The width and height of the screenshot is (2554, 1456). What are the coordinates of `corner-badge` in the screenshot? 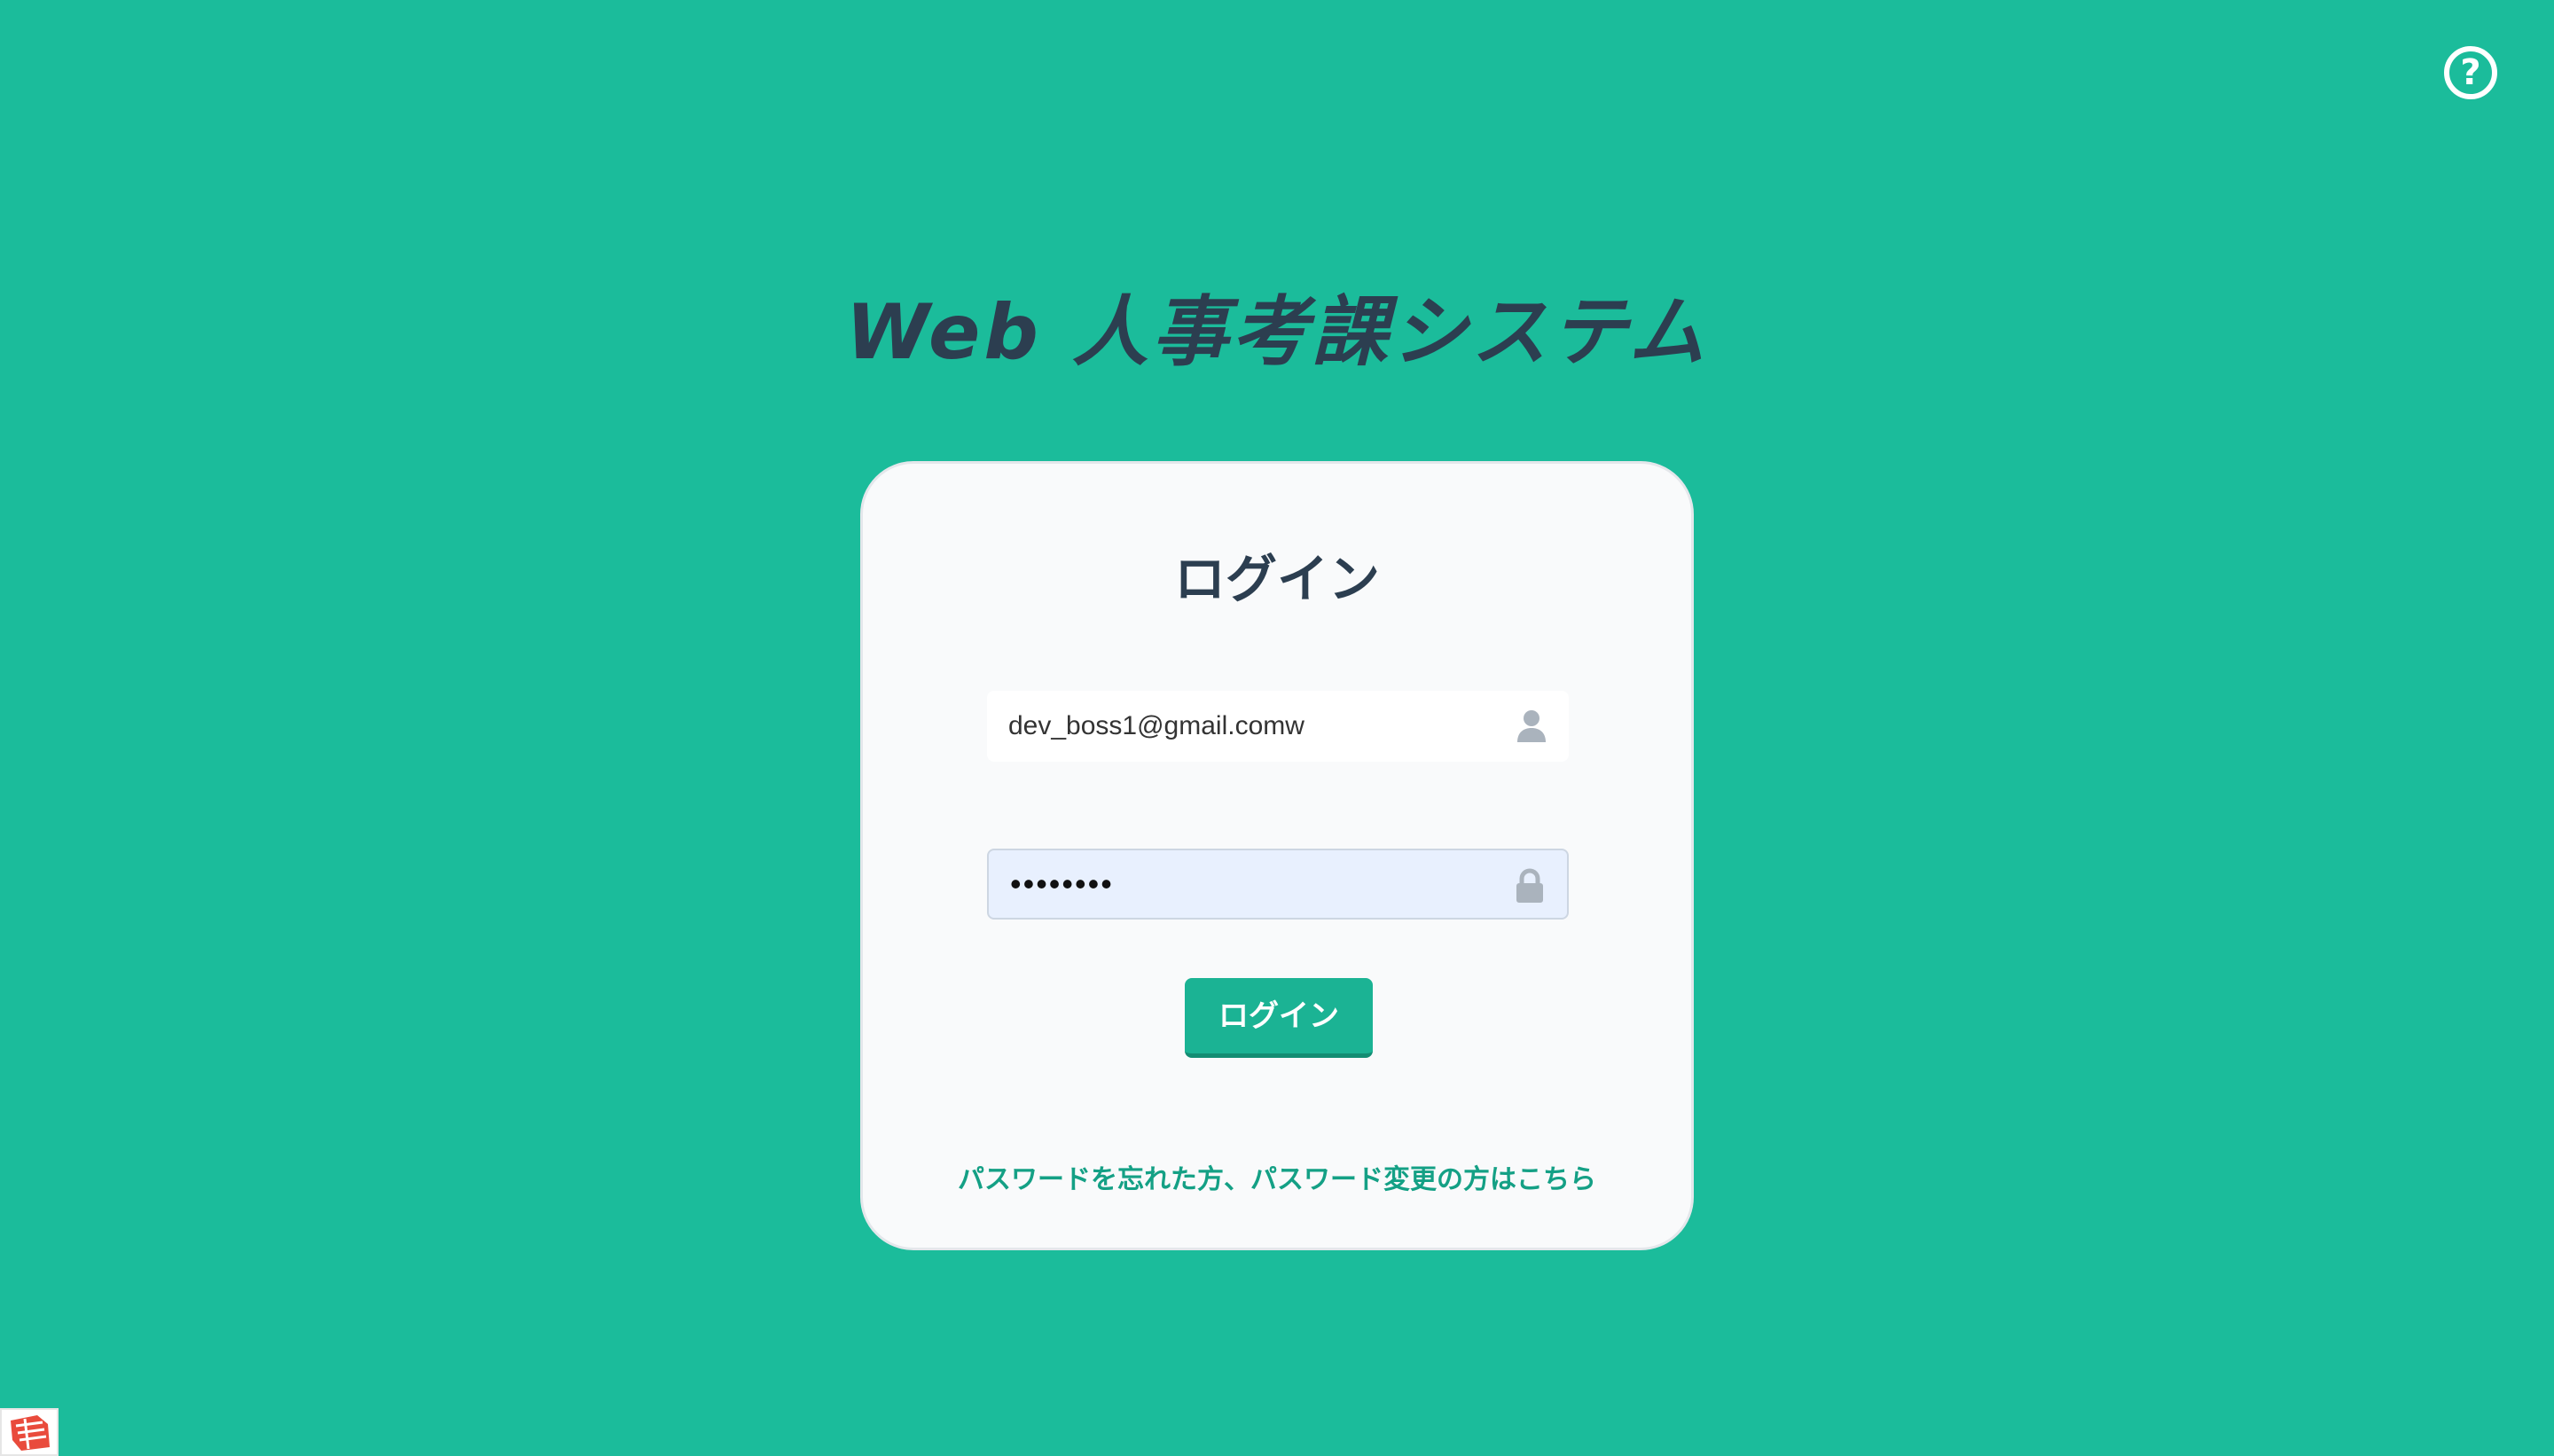 It's located at (29, 1432).